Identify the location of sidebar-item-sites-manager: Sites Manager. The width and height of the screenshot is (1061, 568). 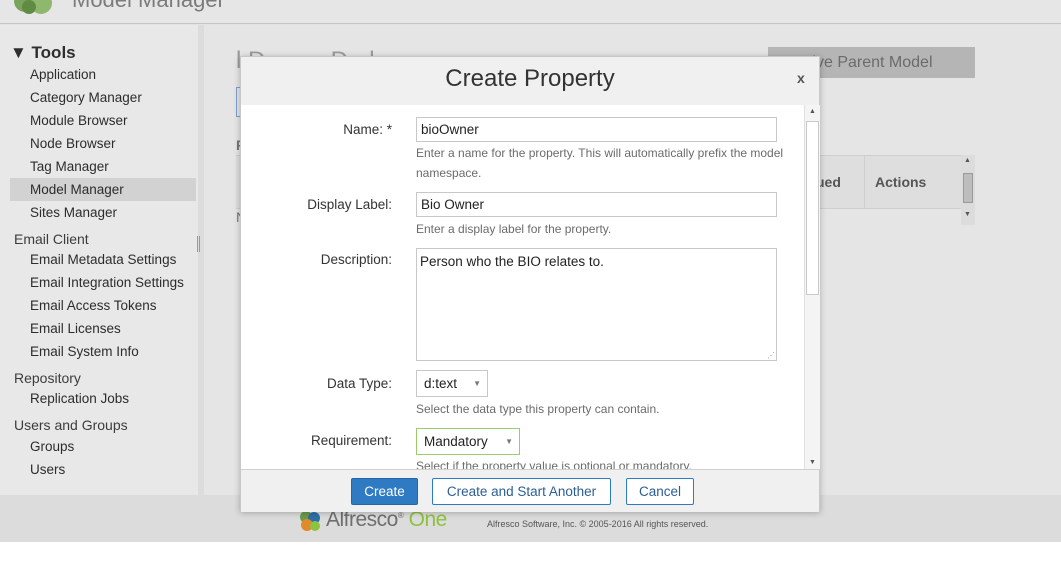
(103, 212).